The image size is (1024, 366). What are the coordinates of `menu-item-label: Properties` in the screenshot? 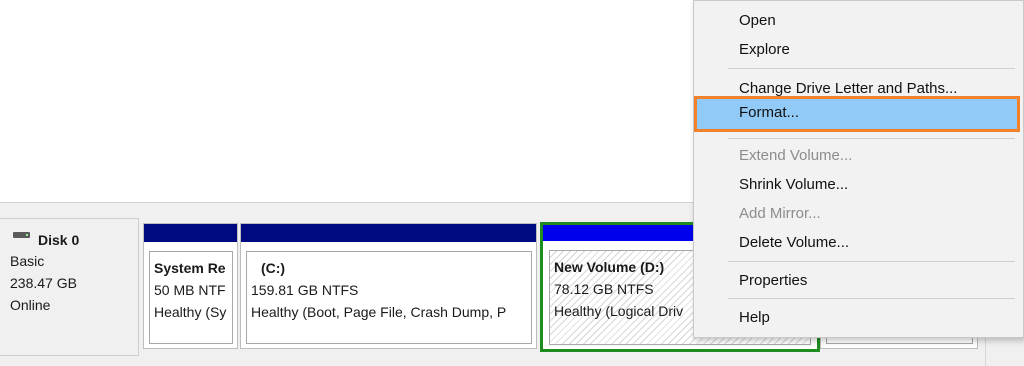 It's located at (773, 280).